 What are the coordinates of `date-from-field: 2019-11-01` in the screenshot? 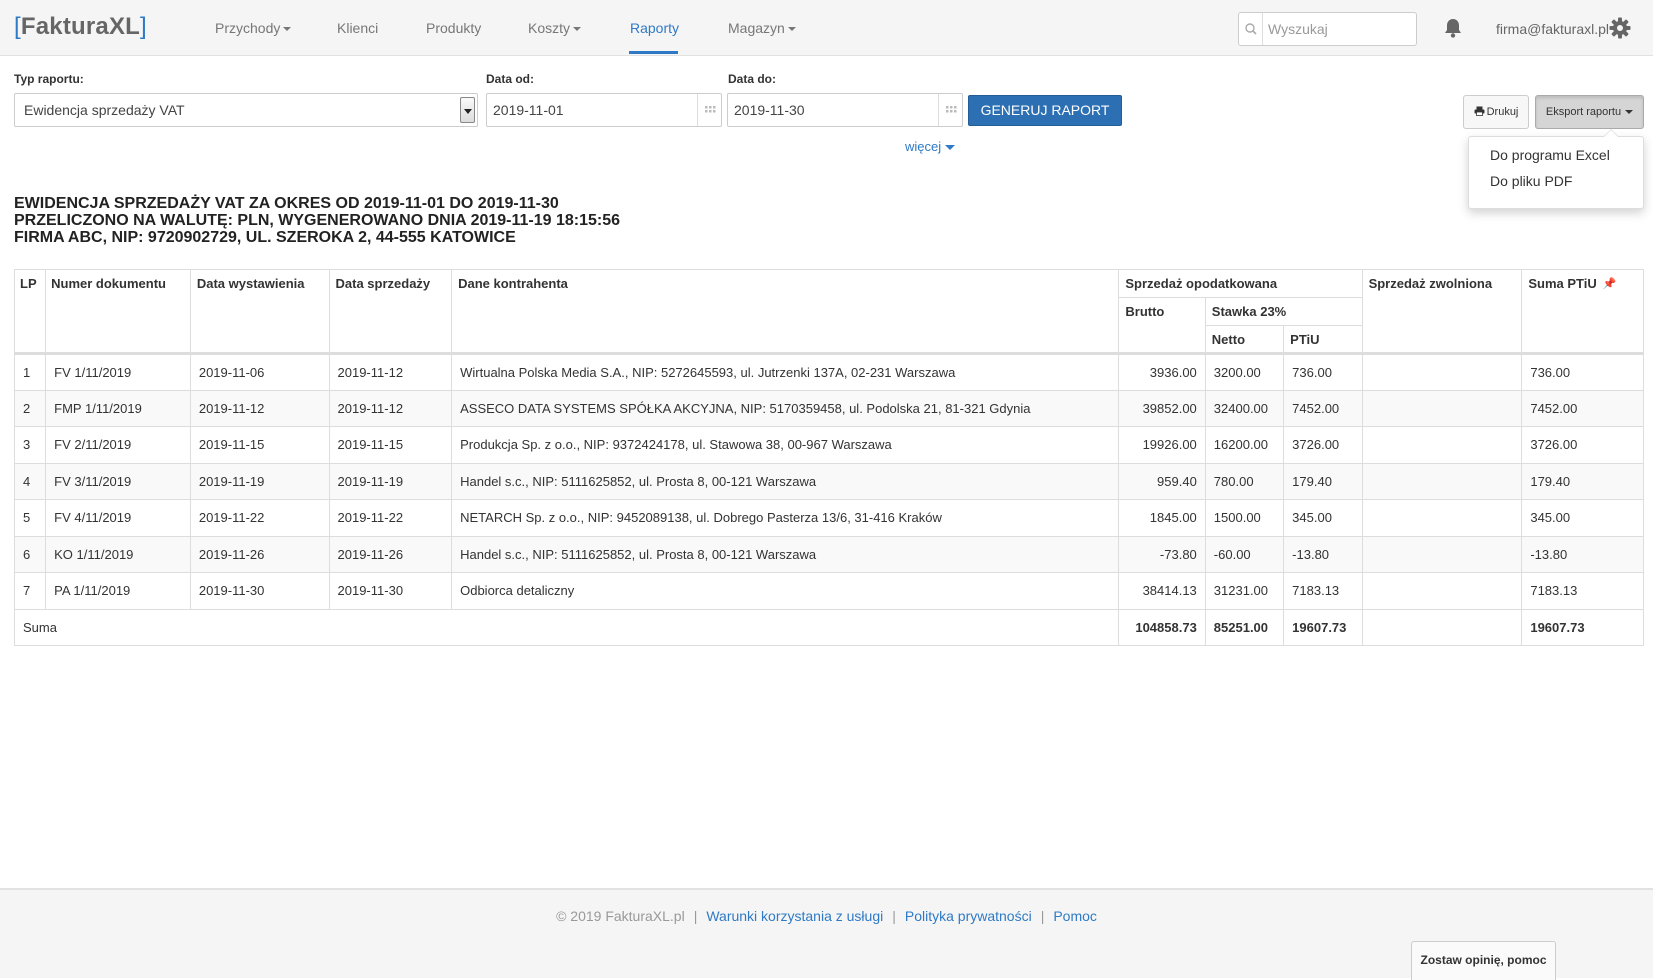 It's located at (604, 110).